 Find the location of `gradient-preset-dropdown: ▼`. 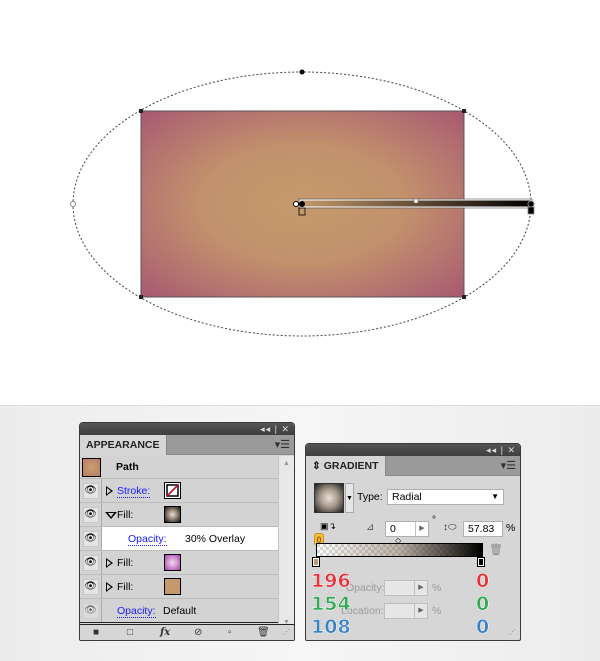

gradient-preset-dropdown: ▼ is located at coordinates (349, 498).